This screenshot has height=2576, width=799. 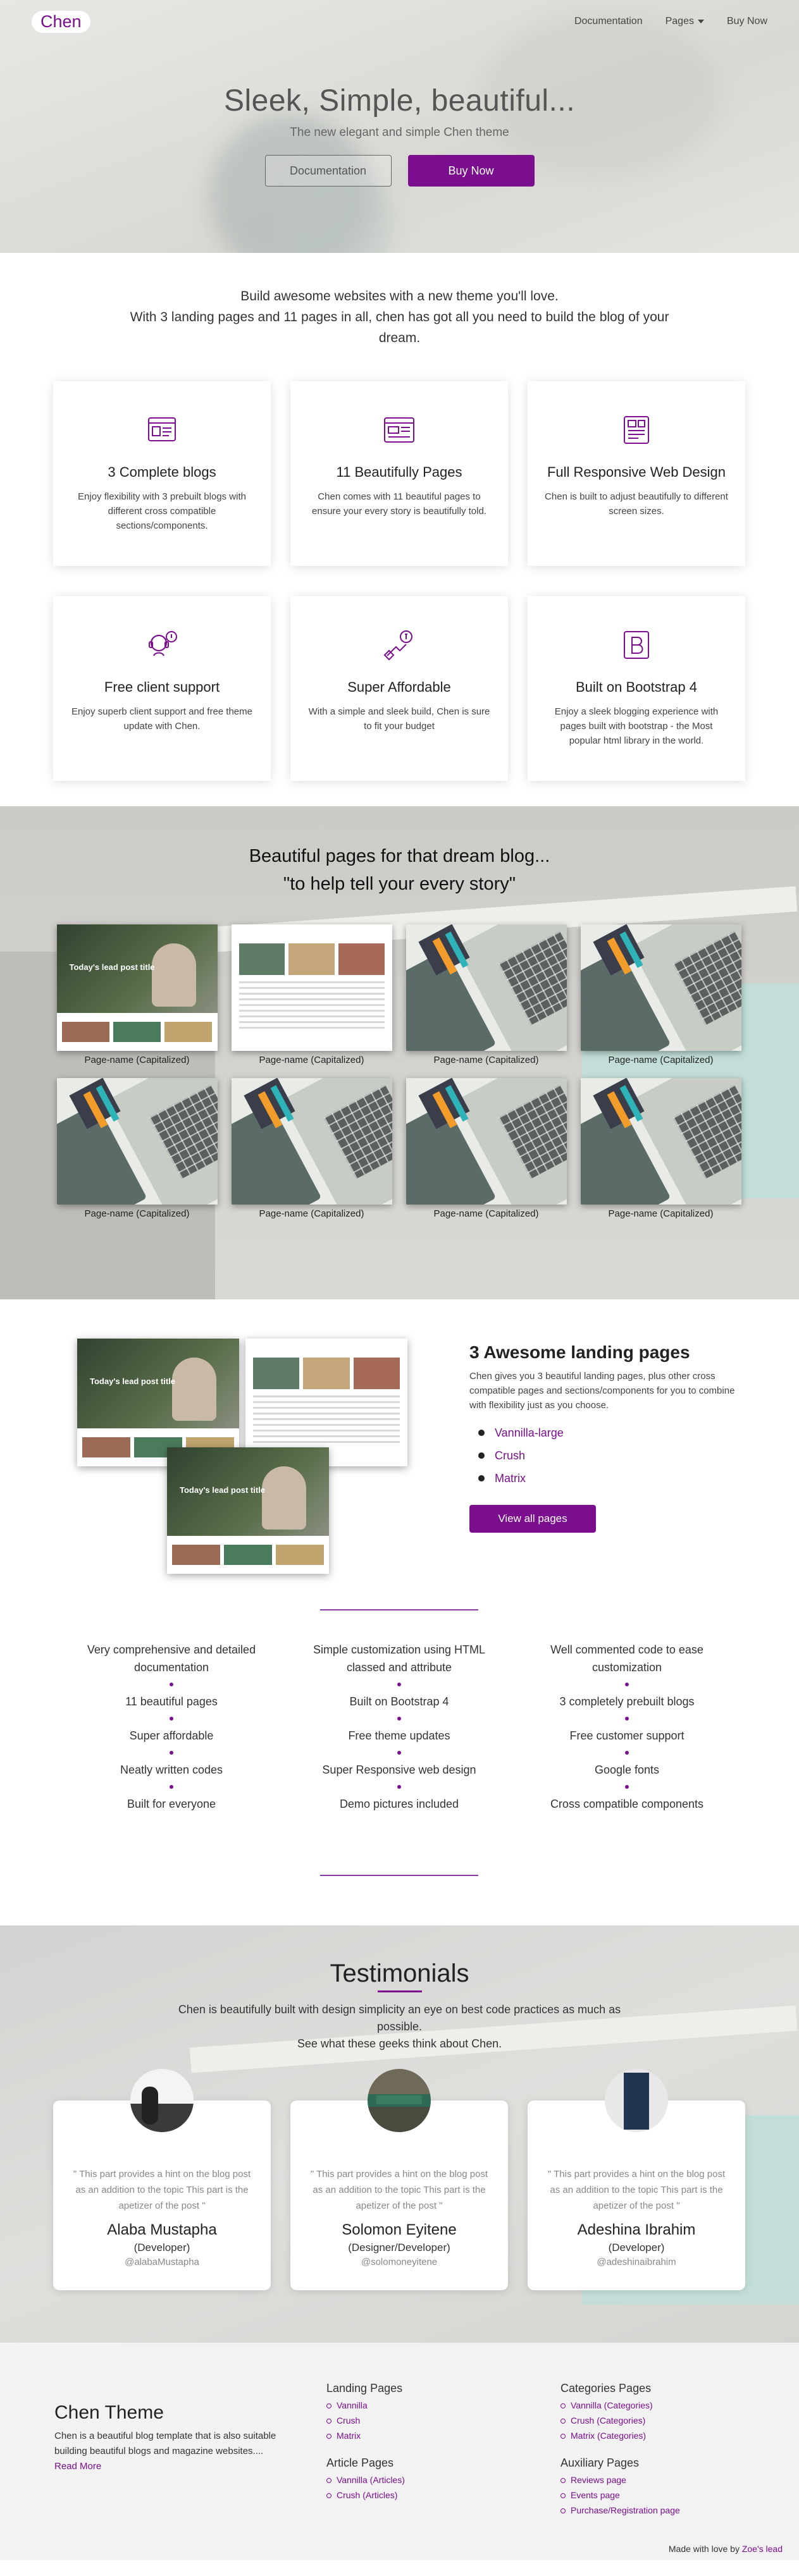 I want to click on feature-title: 11 Beautifully Pages, so click(x=399, y=472).